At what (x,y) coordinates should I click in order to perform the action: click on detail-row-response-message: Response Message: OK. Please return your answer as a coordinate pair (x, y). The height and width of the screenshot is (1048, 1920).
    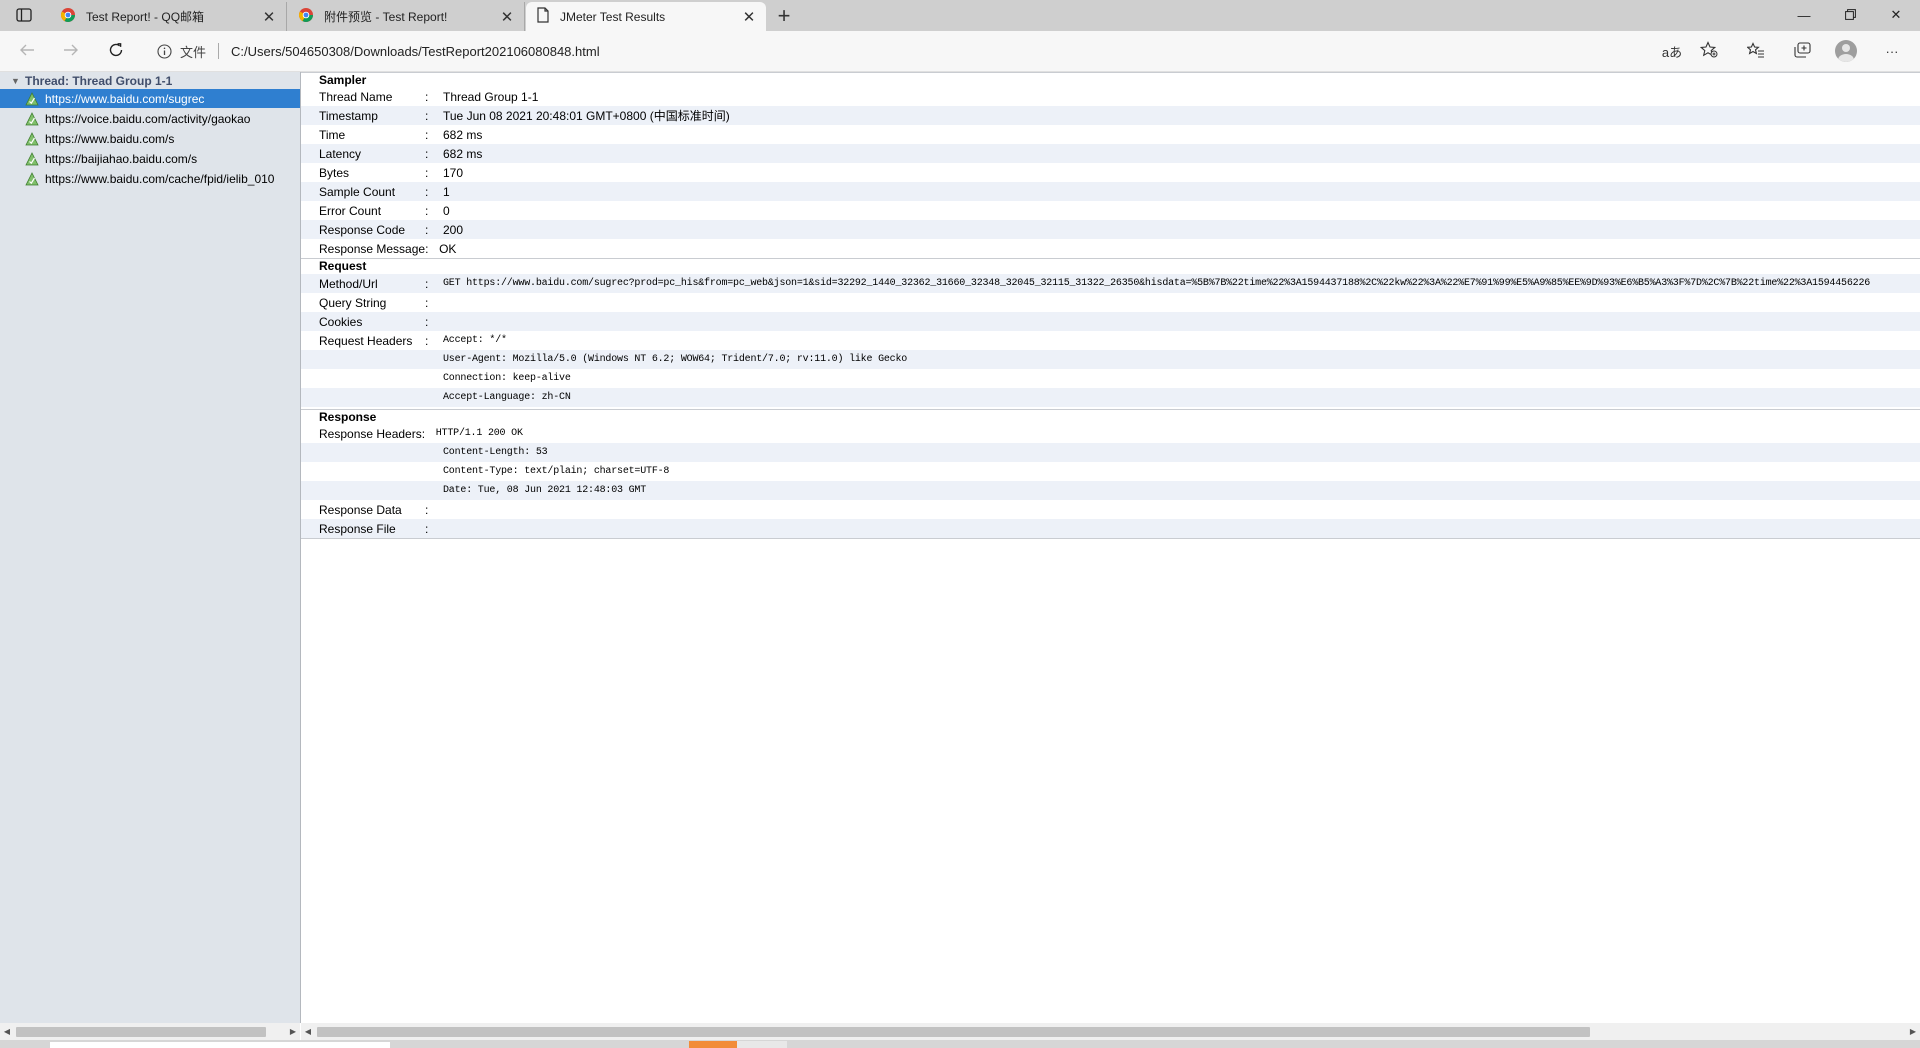
    Looking at the image, I should click on (388, 248).